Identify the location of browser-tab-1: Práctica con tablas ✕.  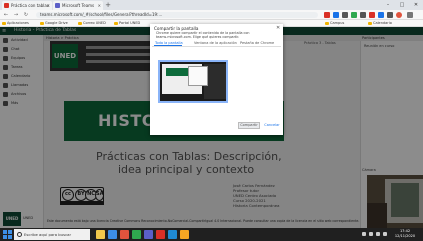
(27, 5).